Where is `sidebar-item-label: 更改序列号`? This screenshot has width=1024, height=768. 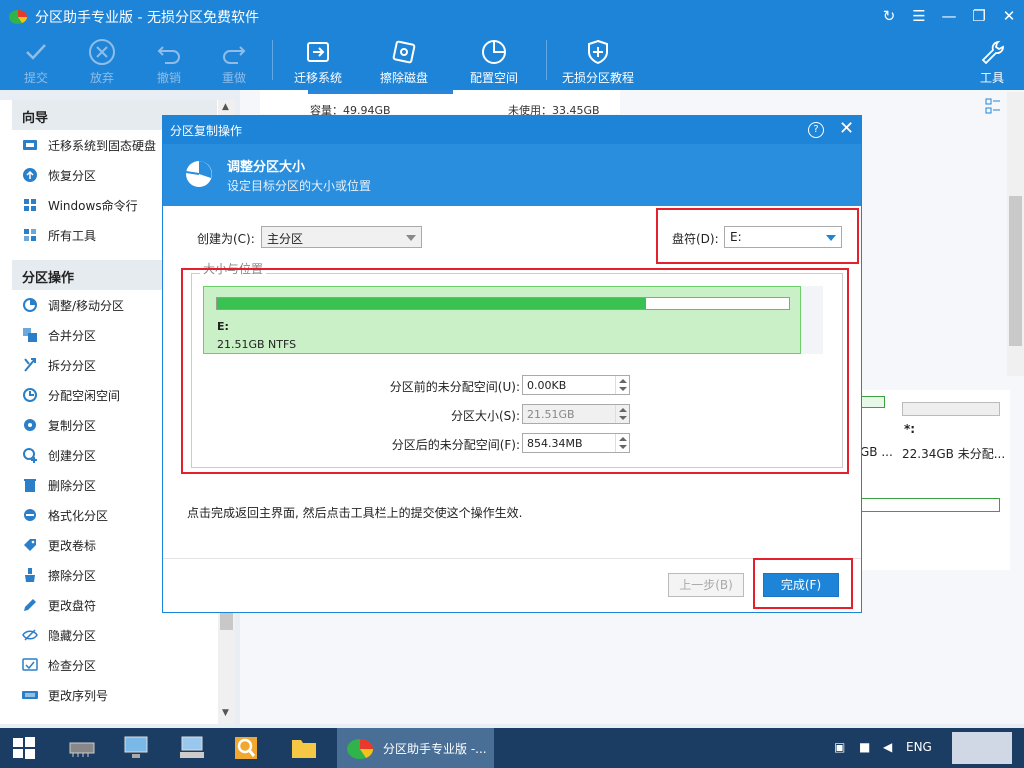 sidebar-item-label: 更改序列号 is located at coordinates (78, 695).